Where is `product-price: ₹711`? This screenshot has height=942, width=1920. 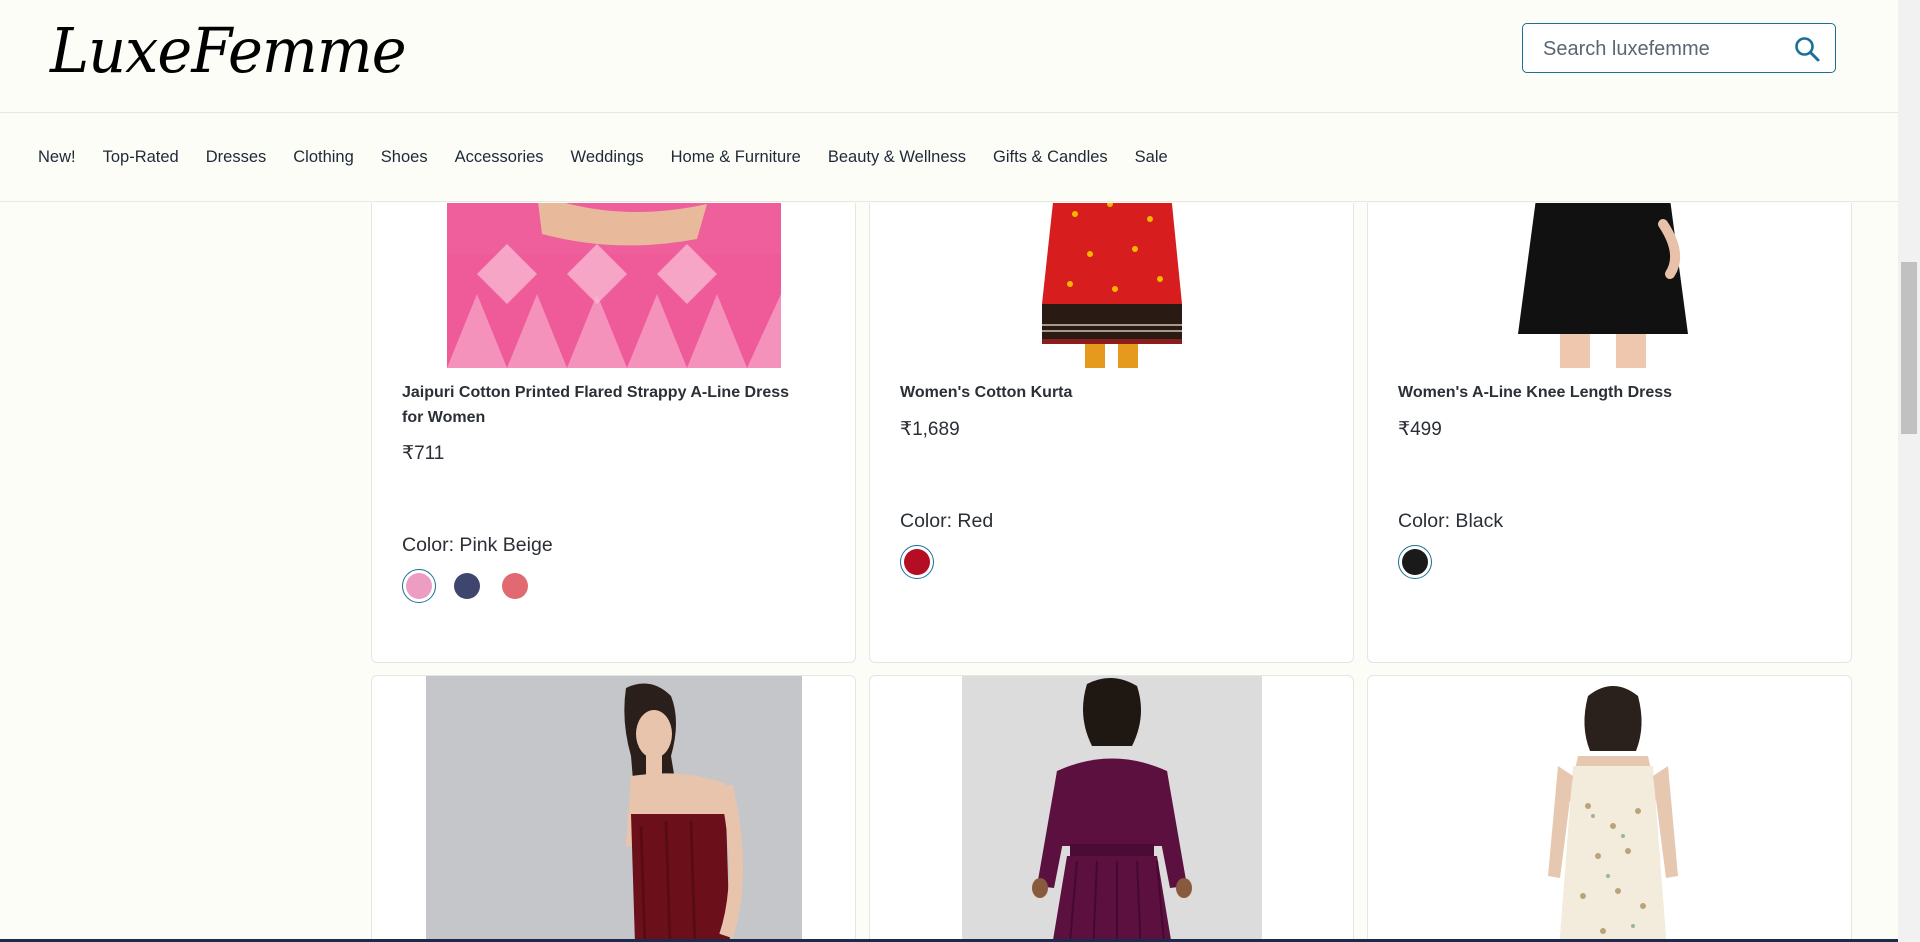
product-price: ₹711 is located at coordinates (423, 453).